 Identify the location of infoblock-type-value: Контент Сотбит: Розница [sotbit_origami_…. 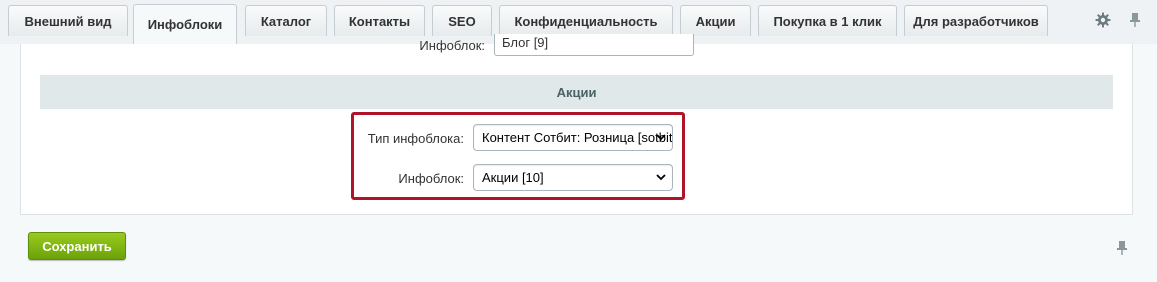
(577, 137).